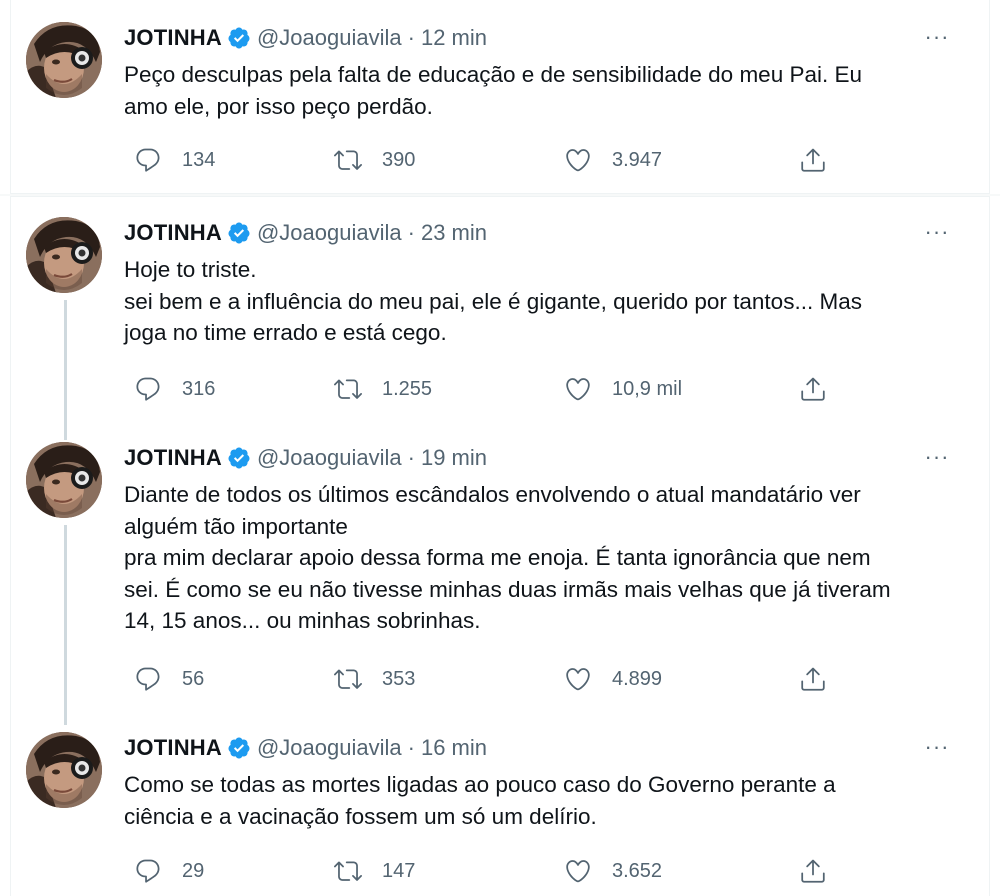 The height and width of the screenshot is (896, 1000). What do you see at coordinates (647, 388) in the screenshot?
I see `like-count: 10,9 mil` at bounding box center [647, 388].